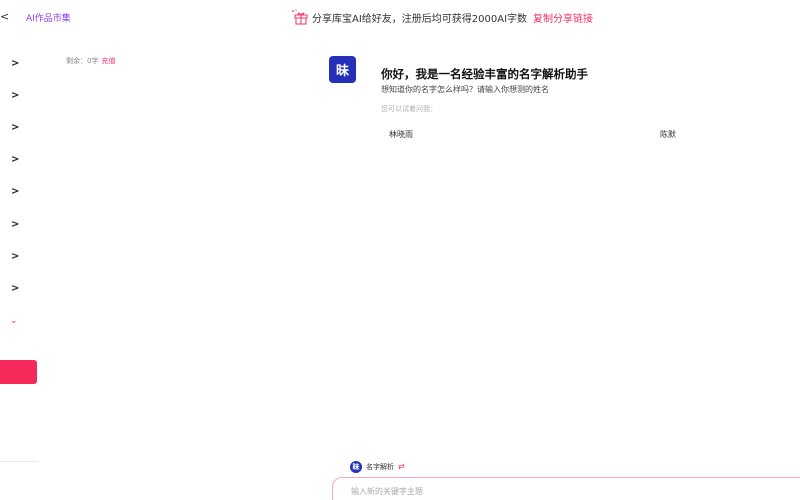 The height and width of the screenshot is (500, 800). I want to click on balance-info: 剩余：0字 充值, so click(90, 61).